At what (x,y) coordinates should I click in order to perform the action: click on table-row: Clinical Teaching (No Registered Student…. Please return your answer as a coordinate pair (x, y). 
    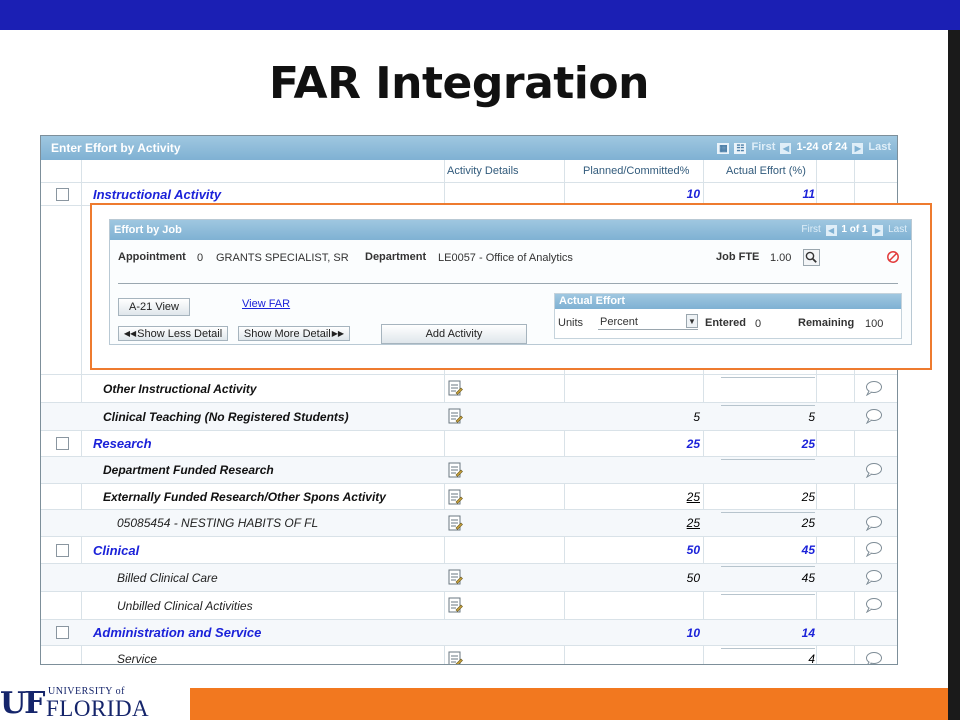
    Looking at the image, I should click on (469, 416).